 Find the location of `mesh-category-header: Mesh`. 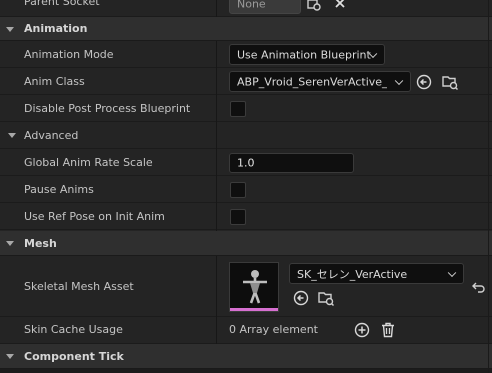

mesh-category-header: Mesh is located at coordinates (246, 243).